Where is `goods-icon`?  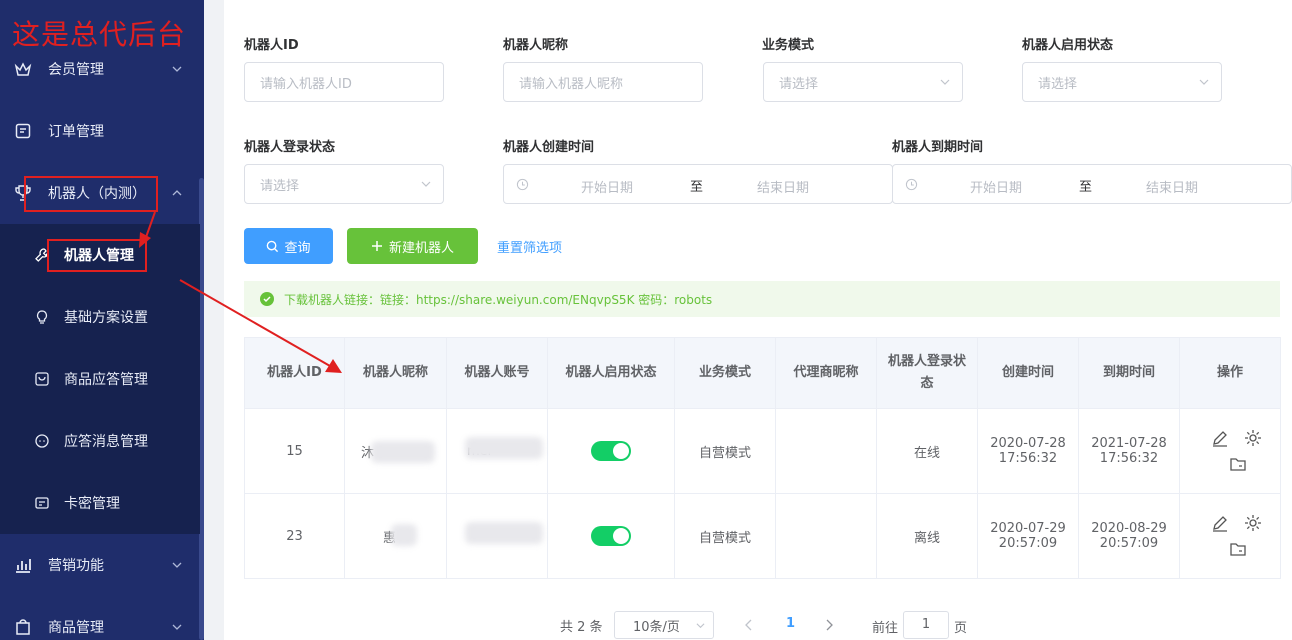 goods-icon is located at coordinates (23, 627).